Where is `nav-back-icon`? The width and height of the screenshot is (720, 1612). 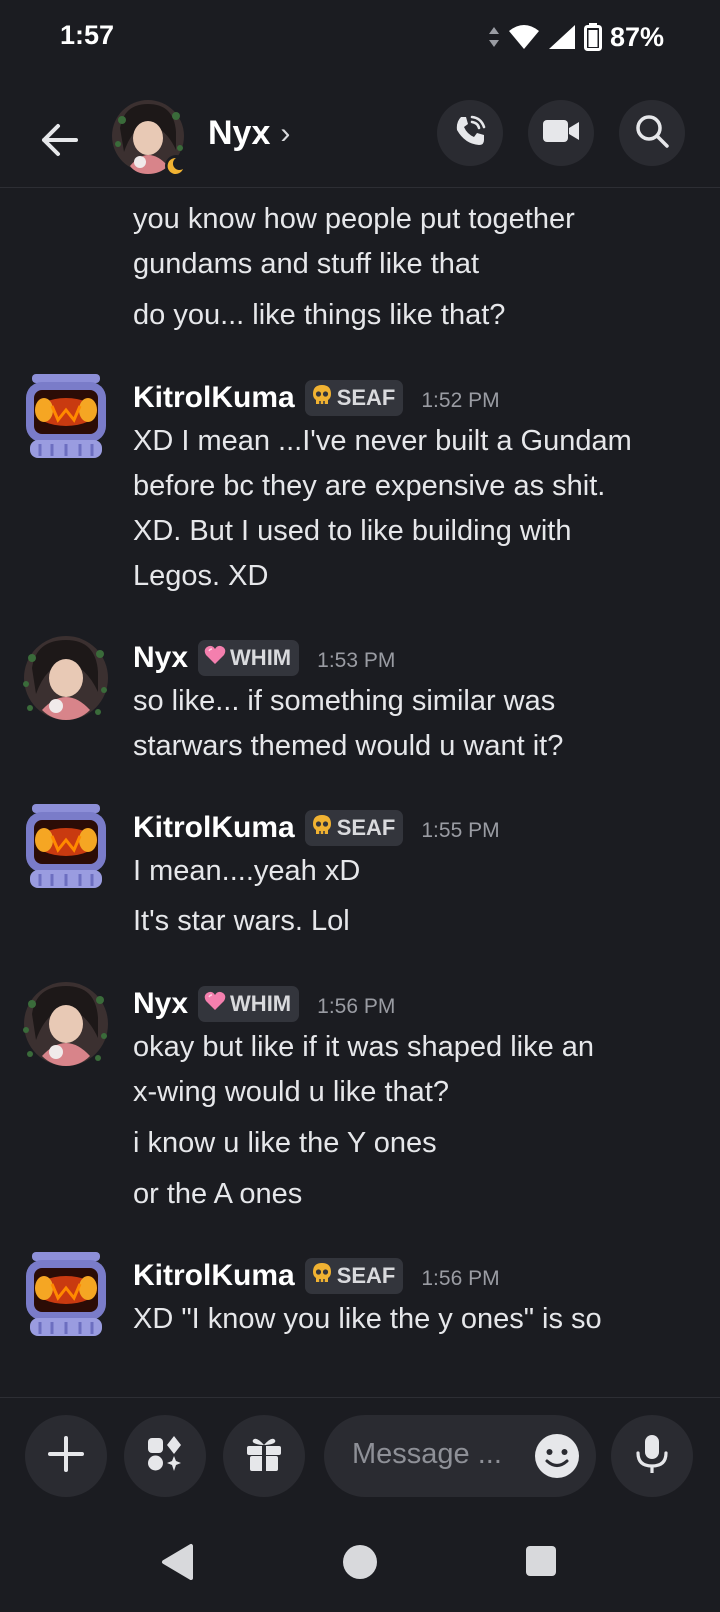 nav-back-icon is located at coordinates (177, 1564).